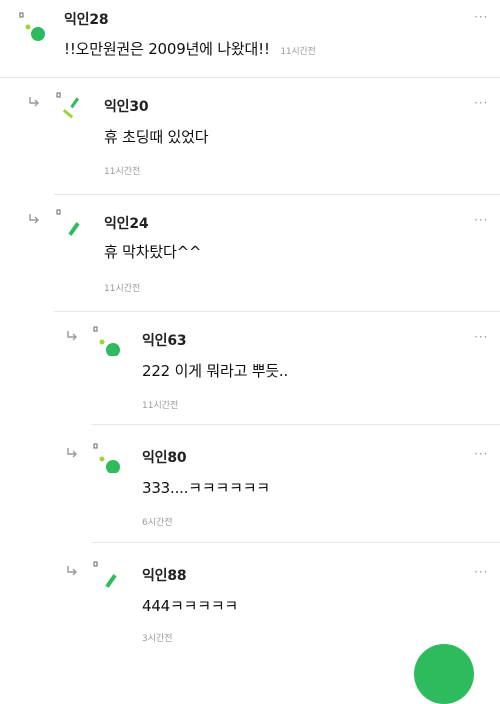 The image size is (500, 704). Describe the element at coordinates (215, 371) in the screenshot. I see `comment-text: 222 이게 뭐라고 뿌듯..` at that location.